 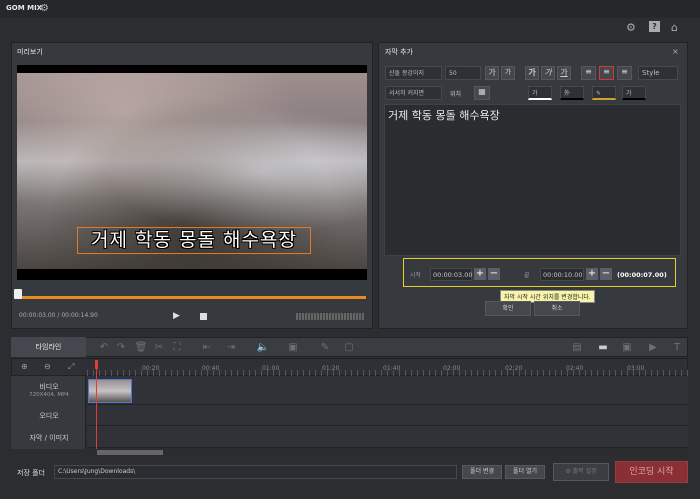 I want to click on end-label: 끝, so click(x=527, y=275).